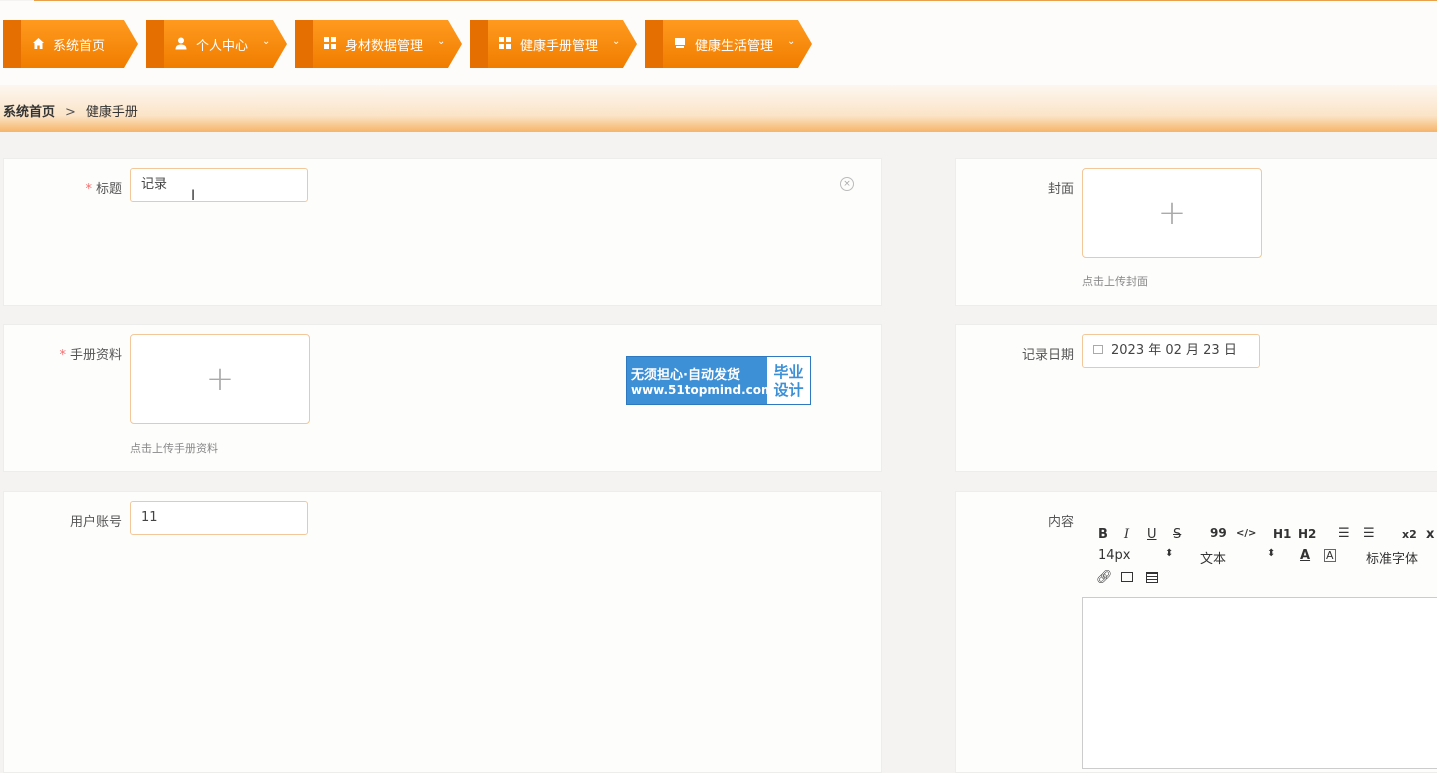 Image resolution: width=1437 pixels, height=773 pixels. What do you see at coordinates (1174, 350) in the screenshot?
I see `date-value: 2023 年 02 月 23 日` at bounding box center [1174, 350].